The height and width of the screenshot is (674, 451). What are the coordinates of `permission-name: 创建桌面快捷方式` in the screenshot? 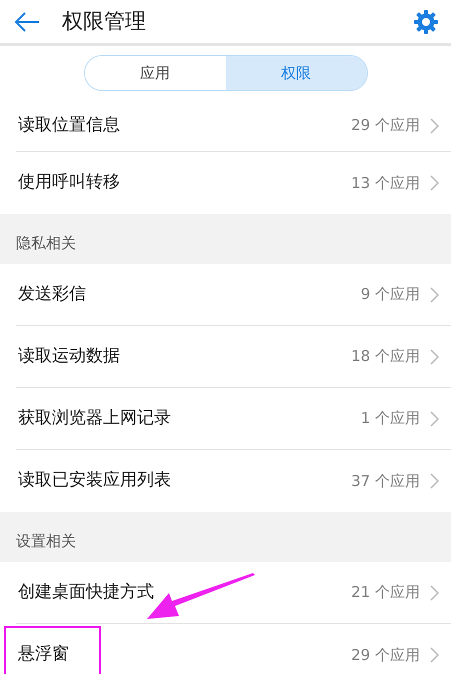 It's located at (86, 593).